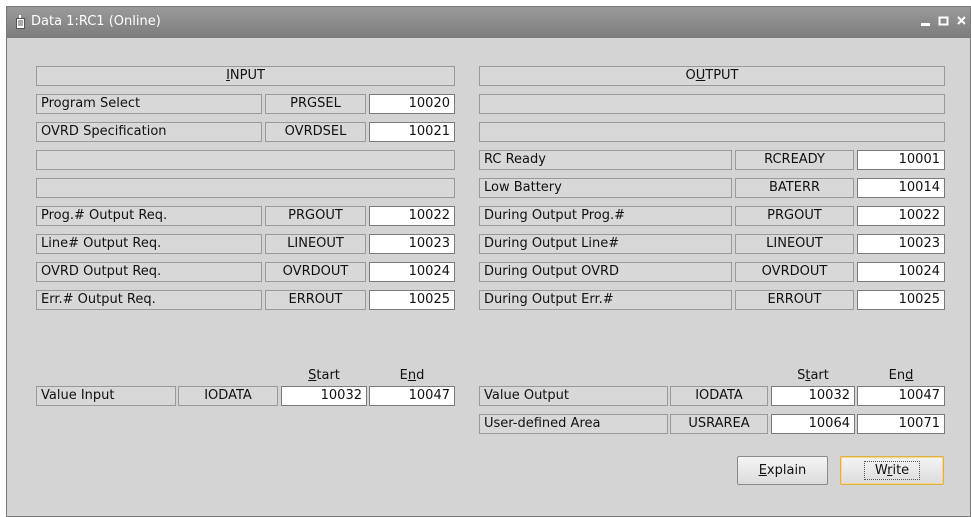  I want to click on input-end-header: End, so click(412, 375).